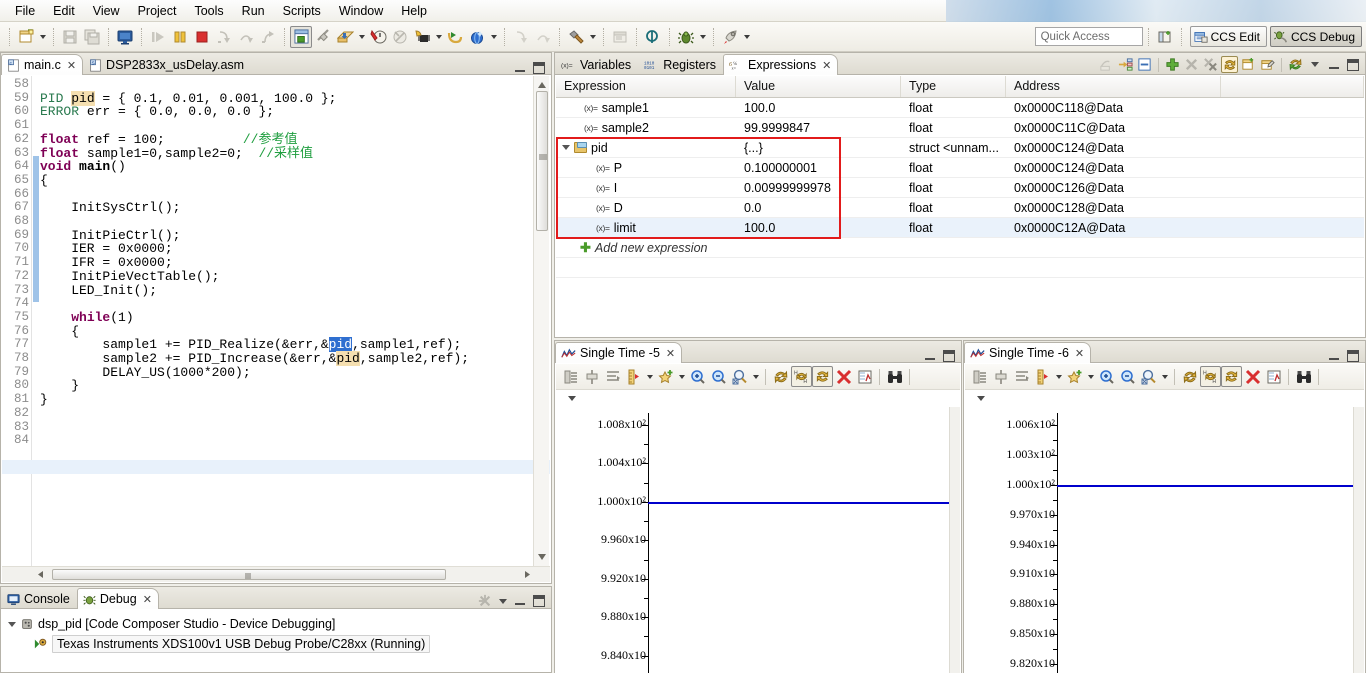  Describe the element at coordinates (730, 37) in the screenshot. I see `run-rocket-icon` at that location.